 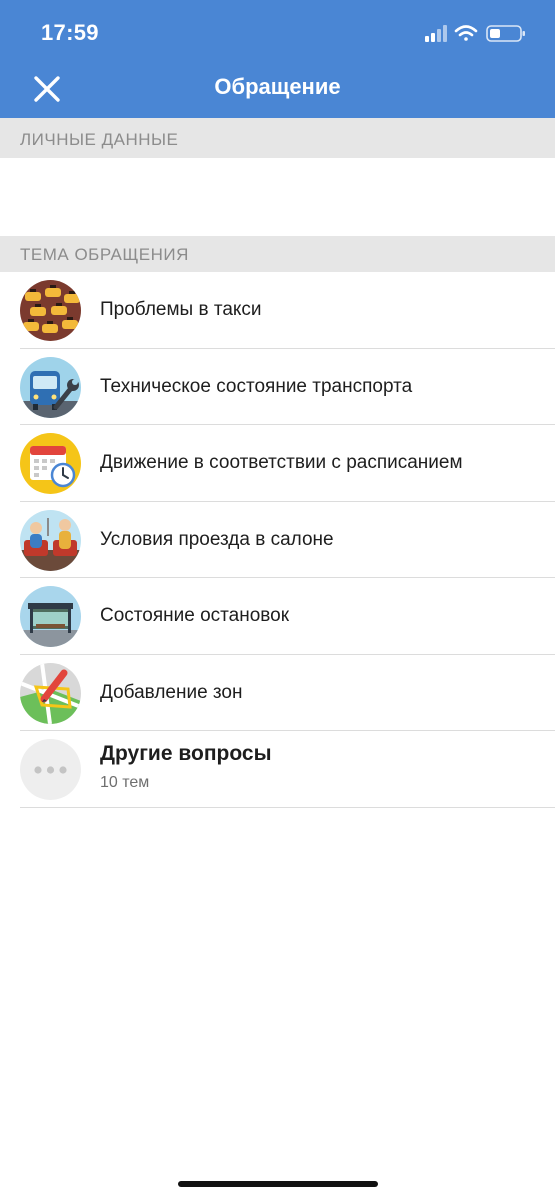 I want to click on topic-schedule: Движение в соответствии с расписанием, so click(x=277, y=463).